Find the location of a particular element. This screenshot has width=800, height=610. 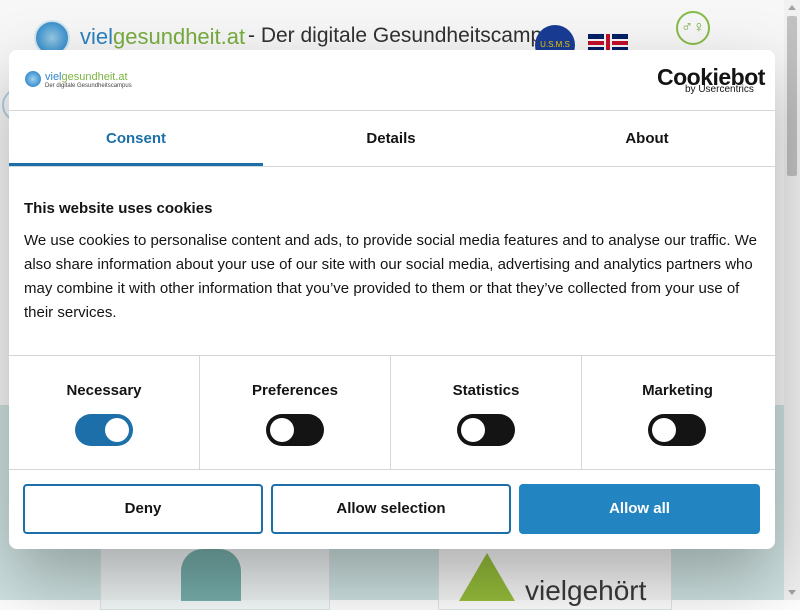

scroll-thumb is located at coordinates (792, 96).